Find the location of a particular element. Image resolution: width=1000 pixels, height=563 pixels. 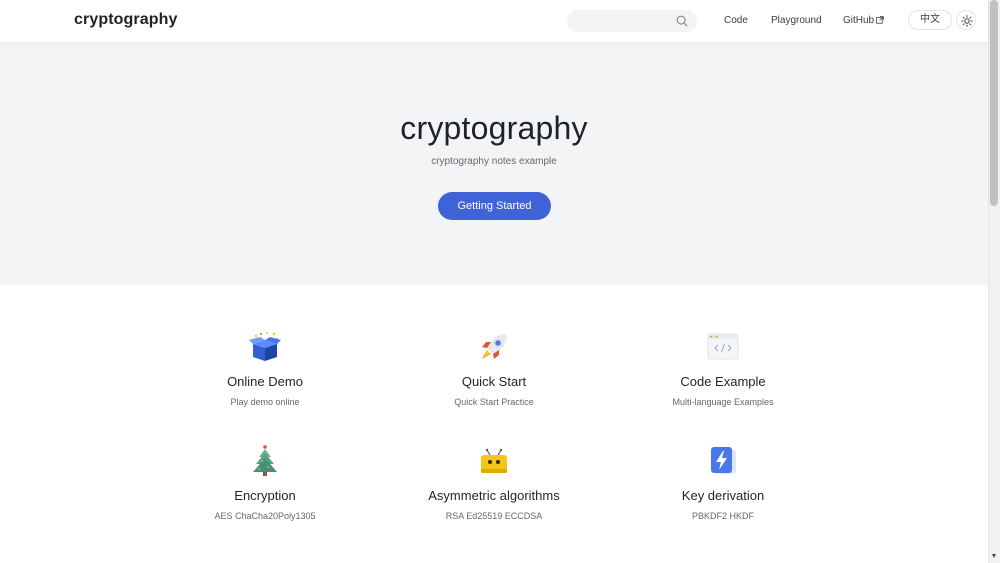

rocket-icon is located at coordinates (494, 346).